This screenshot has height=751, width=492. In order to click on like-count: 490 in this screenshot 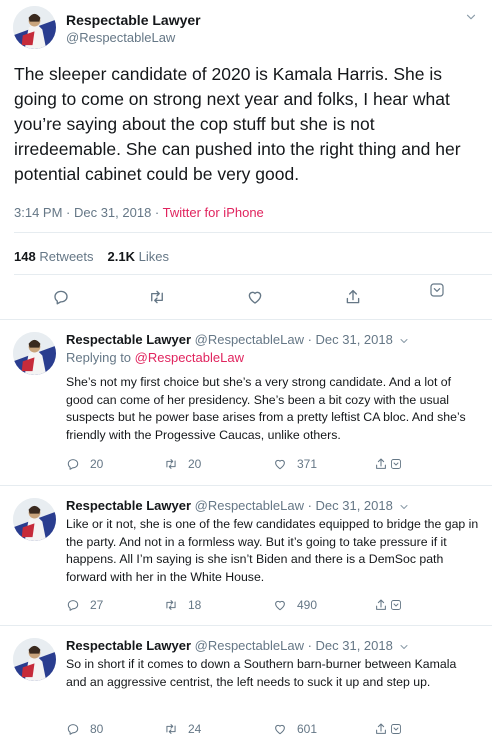, I will do `click(307, 605)`.